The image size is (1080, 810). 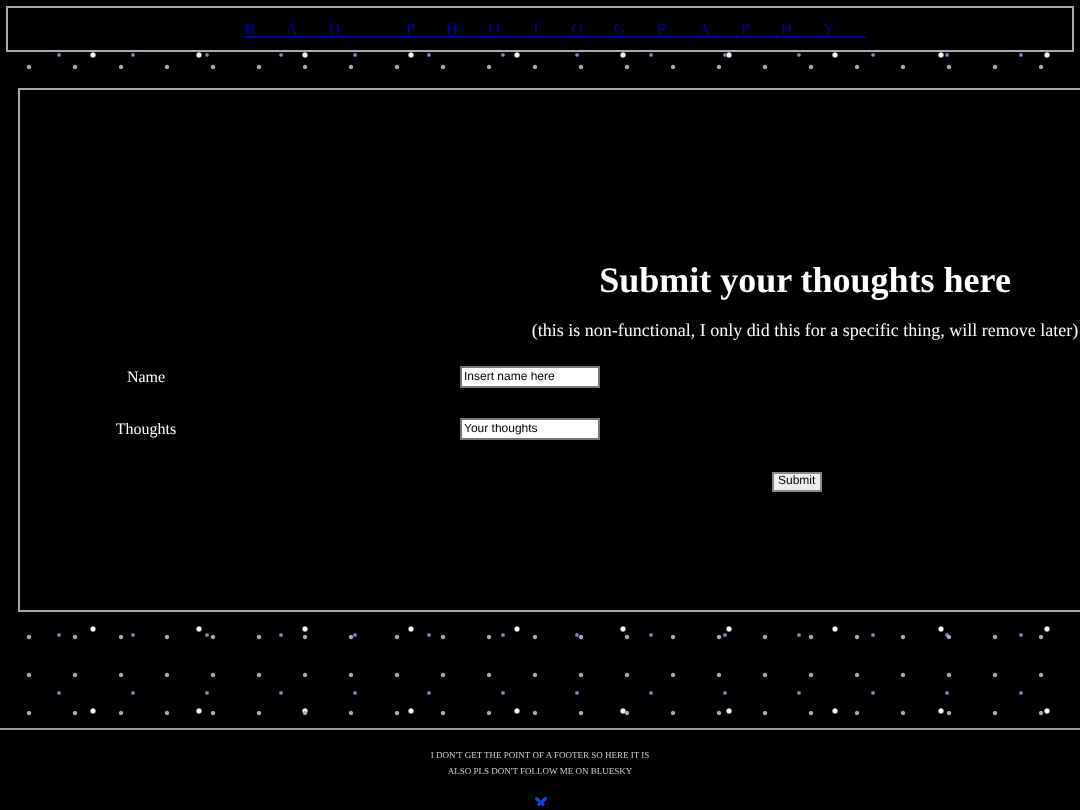 I want to click on field-label: Name, so click(x=146, y=377).